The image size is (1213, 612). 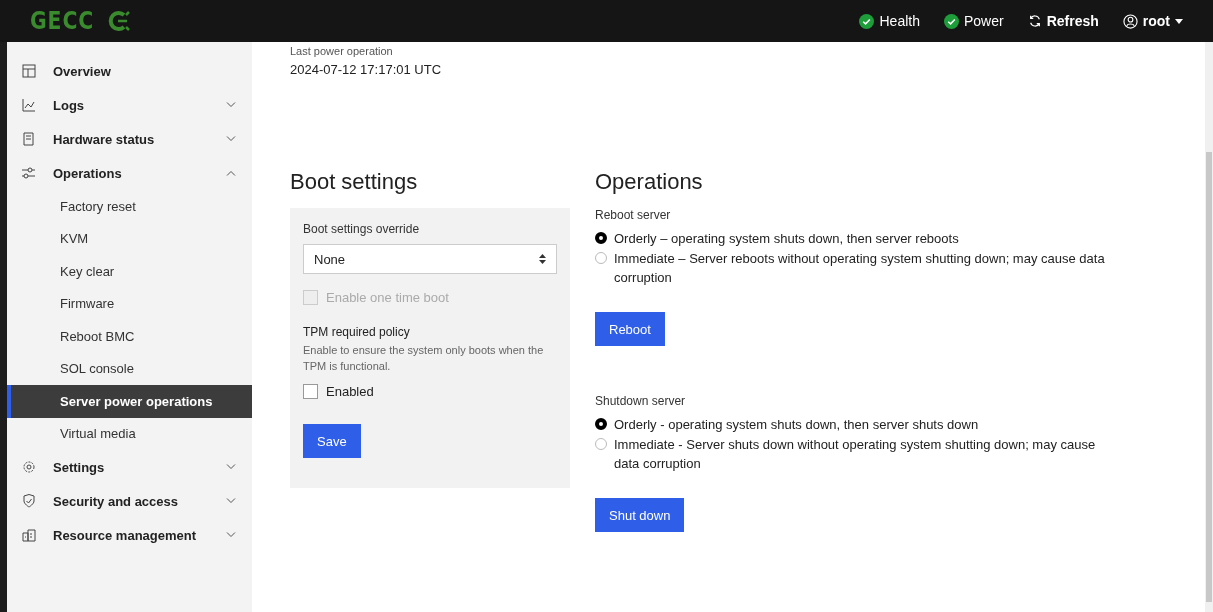 I want to click on save-button: Save, so click(x=332, y=441).